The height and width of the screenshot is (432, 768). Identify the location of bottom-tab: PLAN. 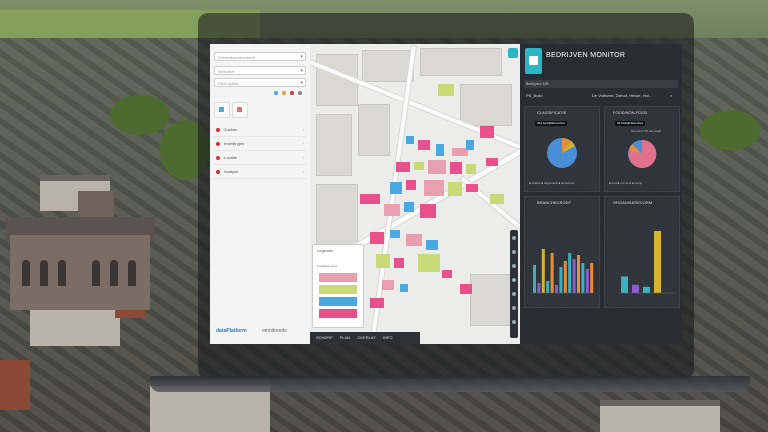
(345, 337).